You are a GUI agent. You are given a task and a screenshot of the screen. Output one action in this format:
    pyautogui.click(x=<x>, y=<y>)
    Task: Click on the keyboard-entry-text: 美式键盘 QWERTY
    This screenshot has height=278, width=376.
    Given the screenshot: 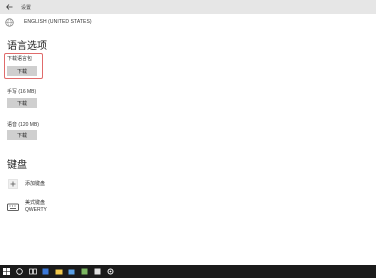 What is the action you would take?
    pyautogui.click(x=36, y=207)
    